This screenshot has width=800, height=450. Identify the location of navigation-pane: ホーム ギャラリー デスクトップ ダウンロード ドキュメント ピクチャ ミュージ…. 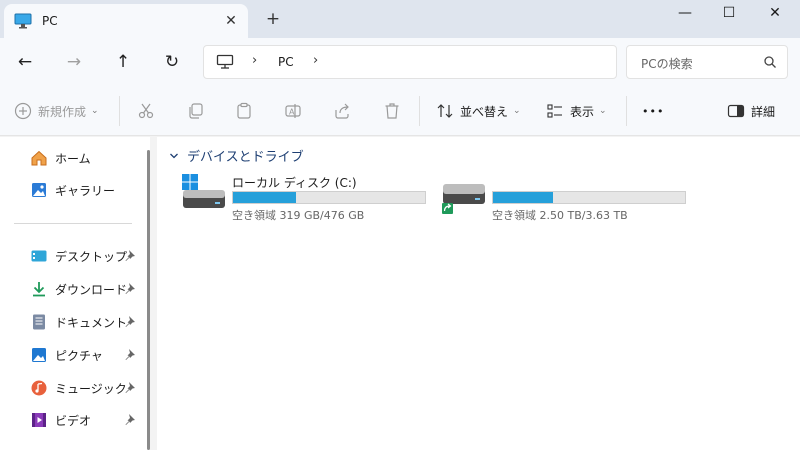
(75, 293).